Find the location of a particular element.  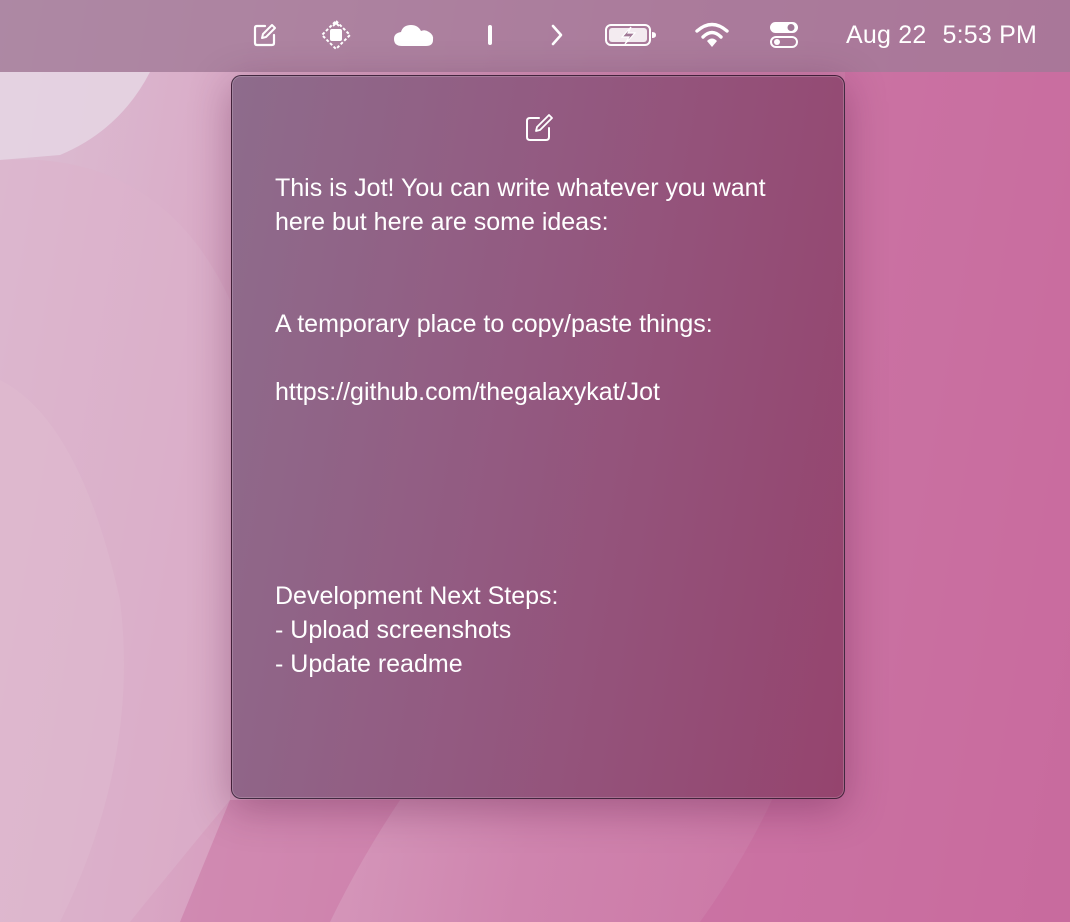

wifi-icon is located at coordinates (712, 35).